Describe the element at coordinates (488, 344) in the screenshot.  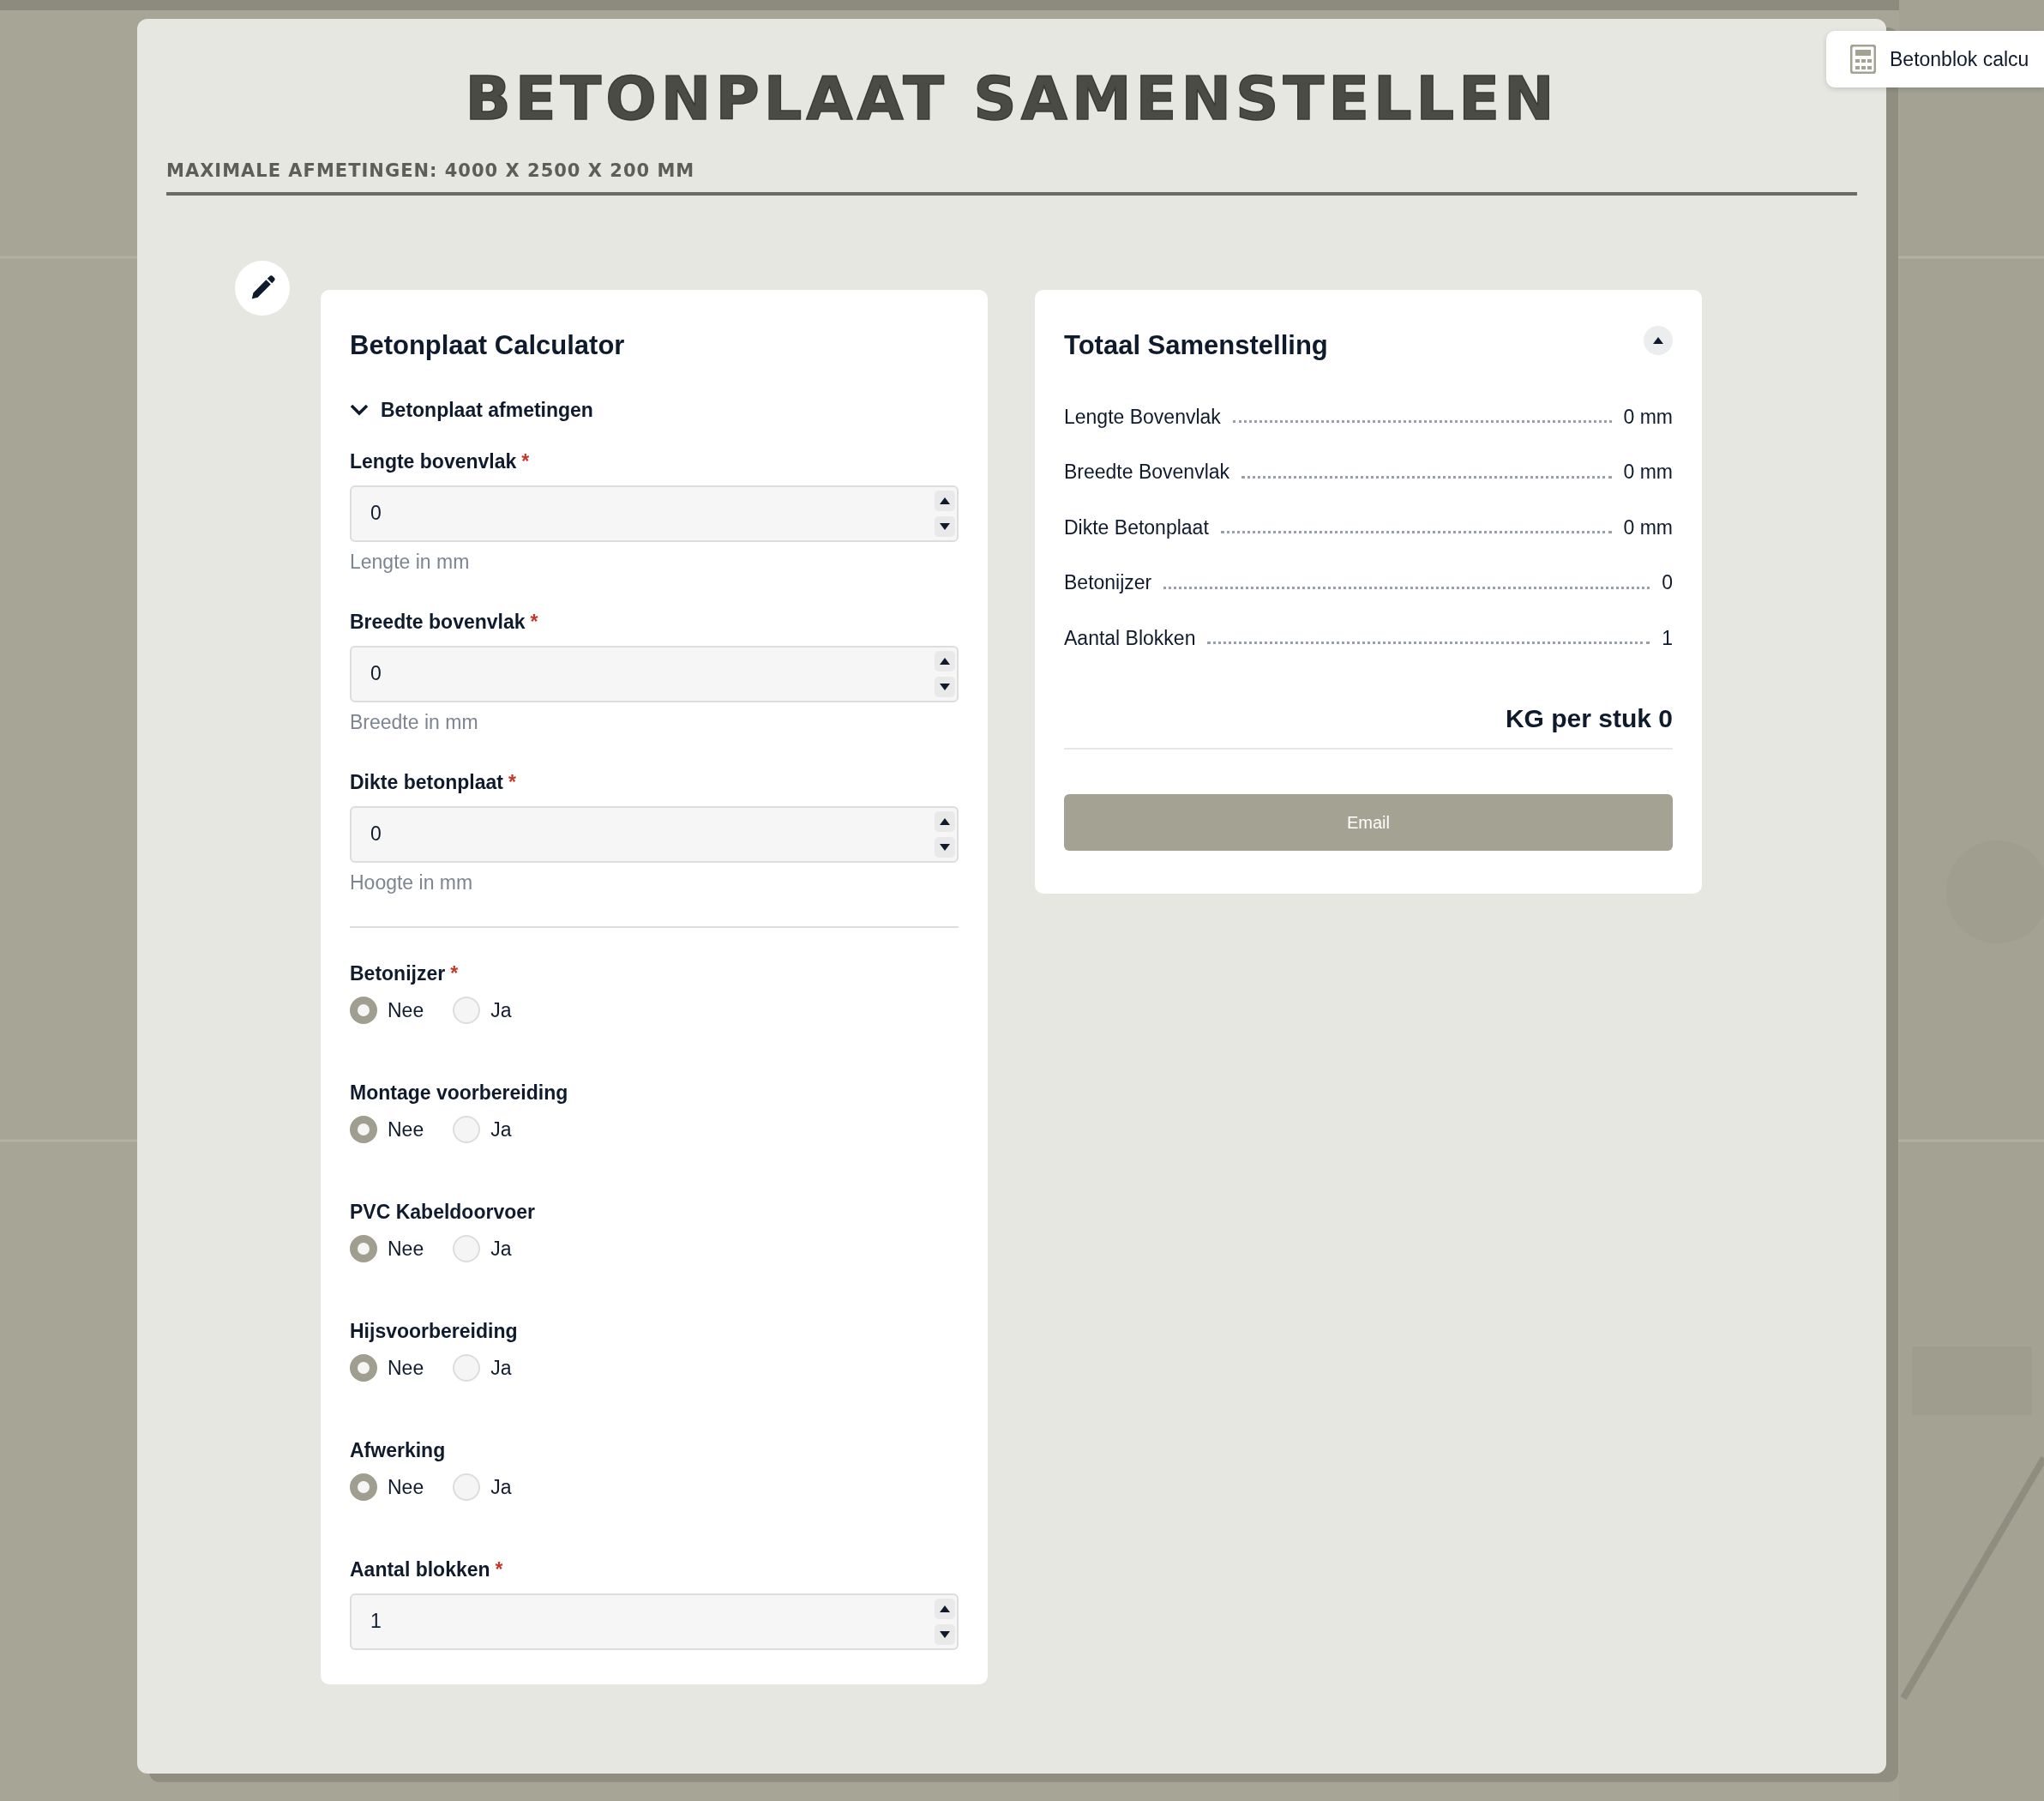
I see `card-title: Betonplaat Calculator` at that location.